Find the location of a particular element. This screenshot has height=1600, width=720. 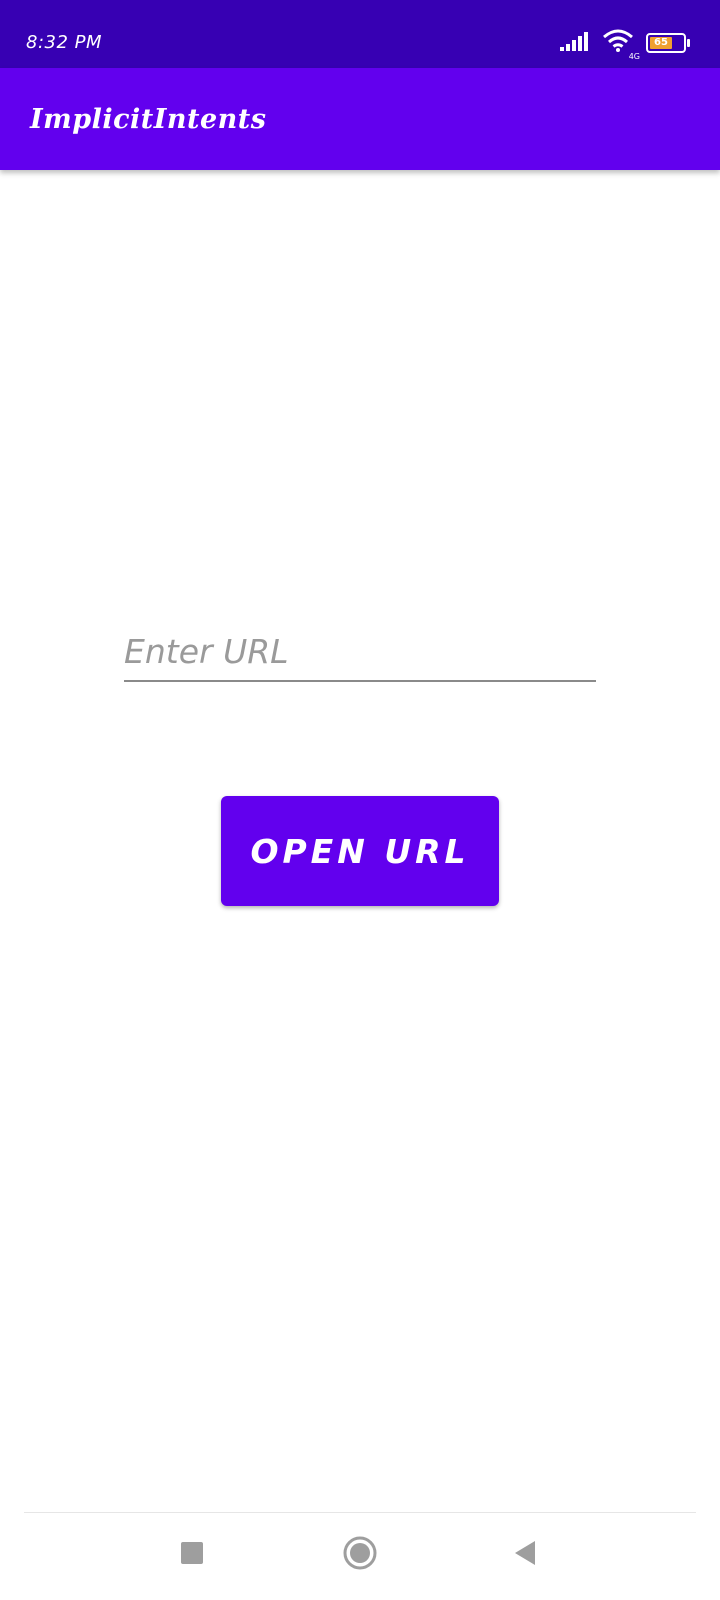

app-title: ImplicitIntents is located at coordinates (148, 119).